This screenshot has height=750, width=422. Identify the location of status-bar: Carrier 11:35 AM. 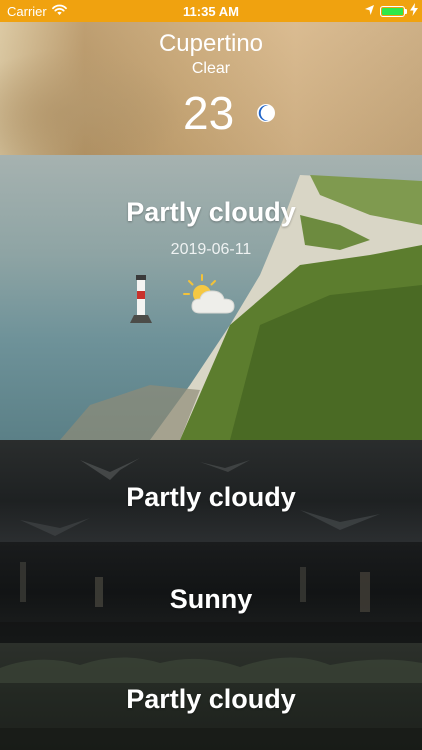
(211, 11).